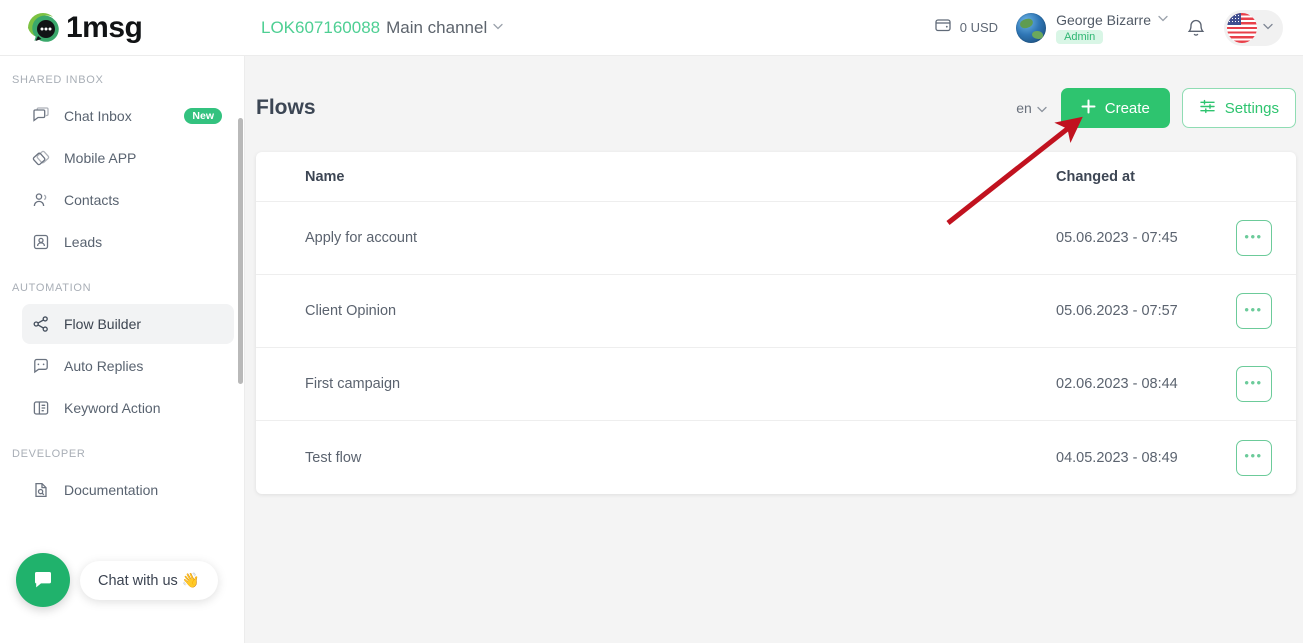 This screenshot has width=1303, height=643. I want to click on sidebar-section-automation: AUTOMATION, so click(52, 288).